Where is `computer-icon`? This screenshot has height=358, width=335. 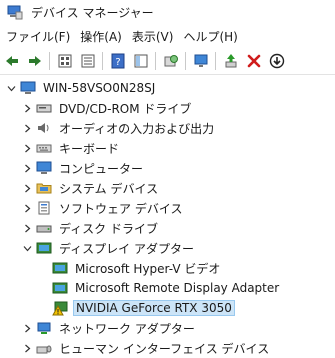 computer-icon is located at coordinates (44, 168).